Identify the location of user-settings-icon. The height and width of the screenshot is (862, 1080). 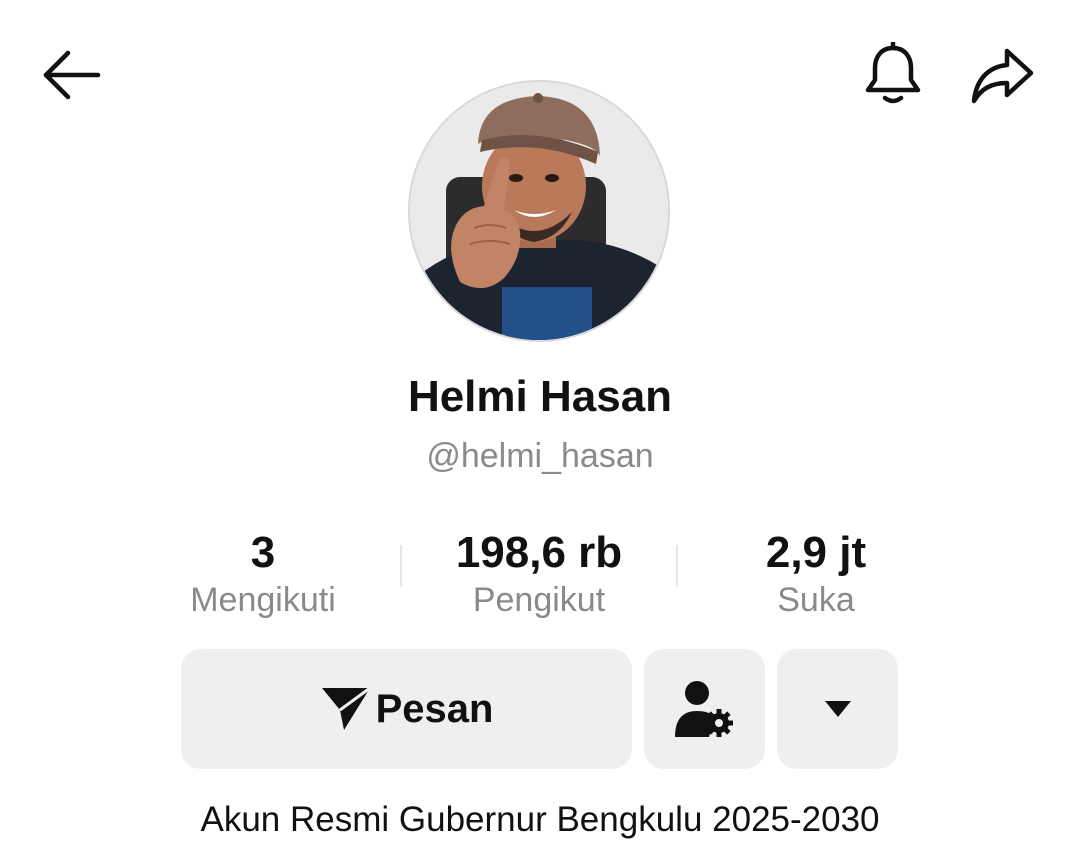
(703, 709).